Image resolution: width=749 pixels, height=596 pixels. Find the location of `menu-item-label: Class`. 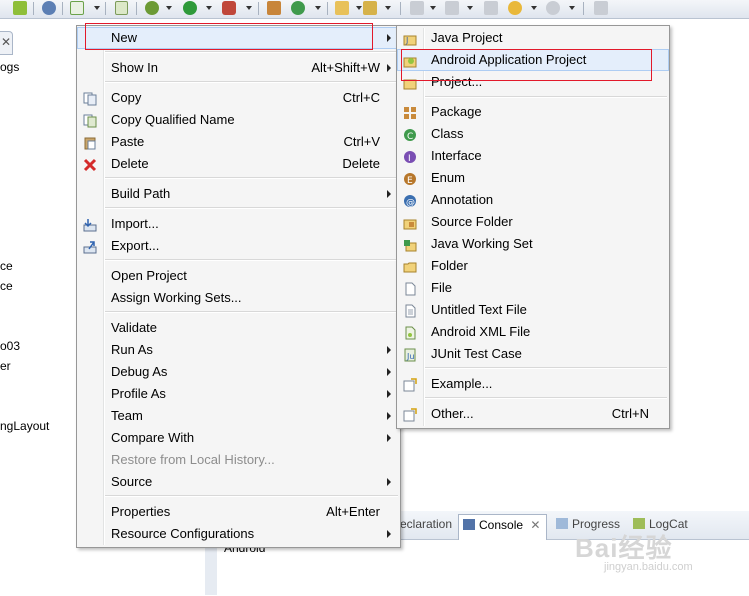

menu-item-label: Class is located at coordinates (447, 133).